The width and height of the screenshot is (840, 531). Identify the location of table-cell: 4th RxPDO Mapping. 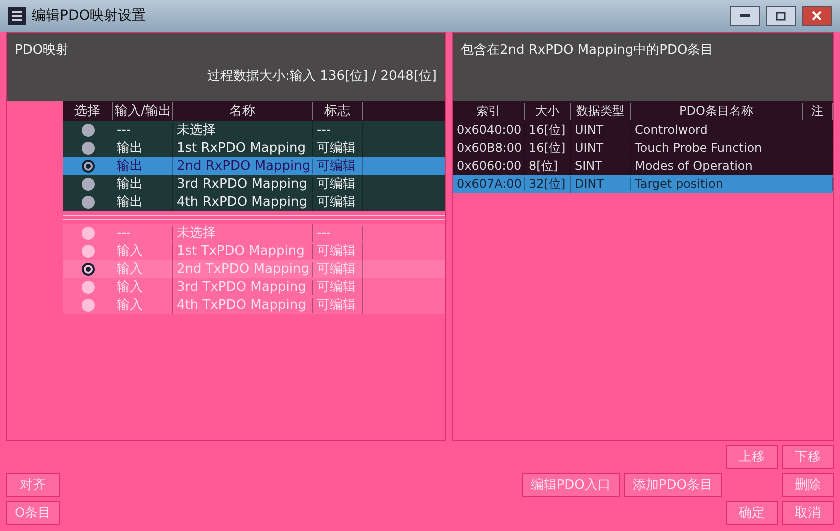
(243, 202).